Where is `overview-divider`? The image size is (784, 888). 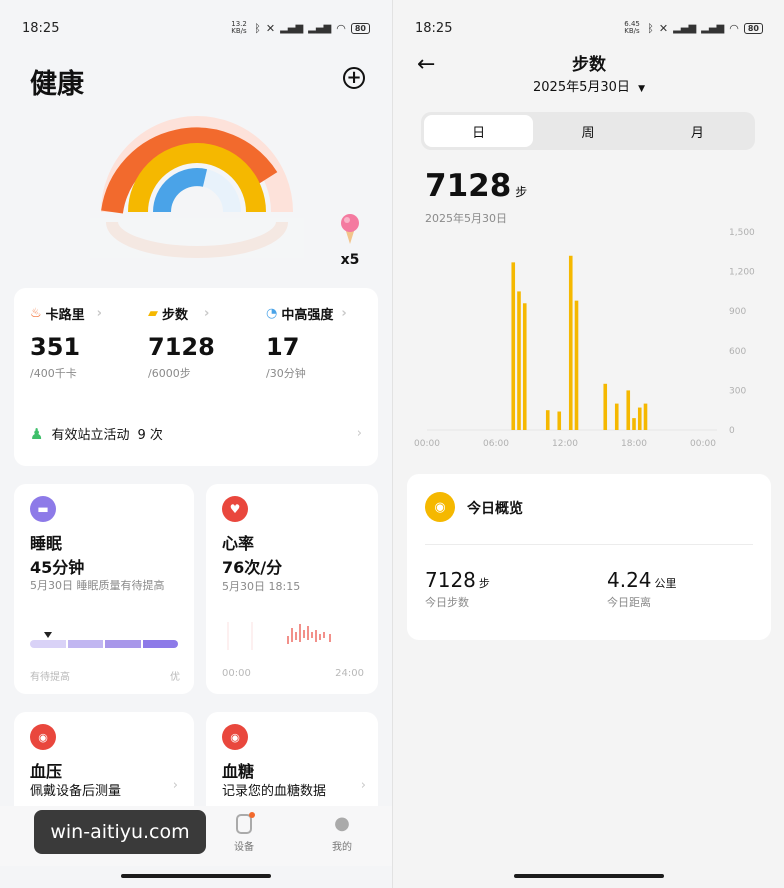
overview-divider is located at coordinates (589, 544).